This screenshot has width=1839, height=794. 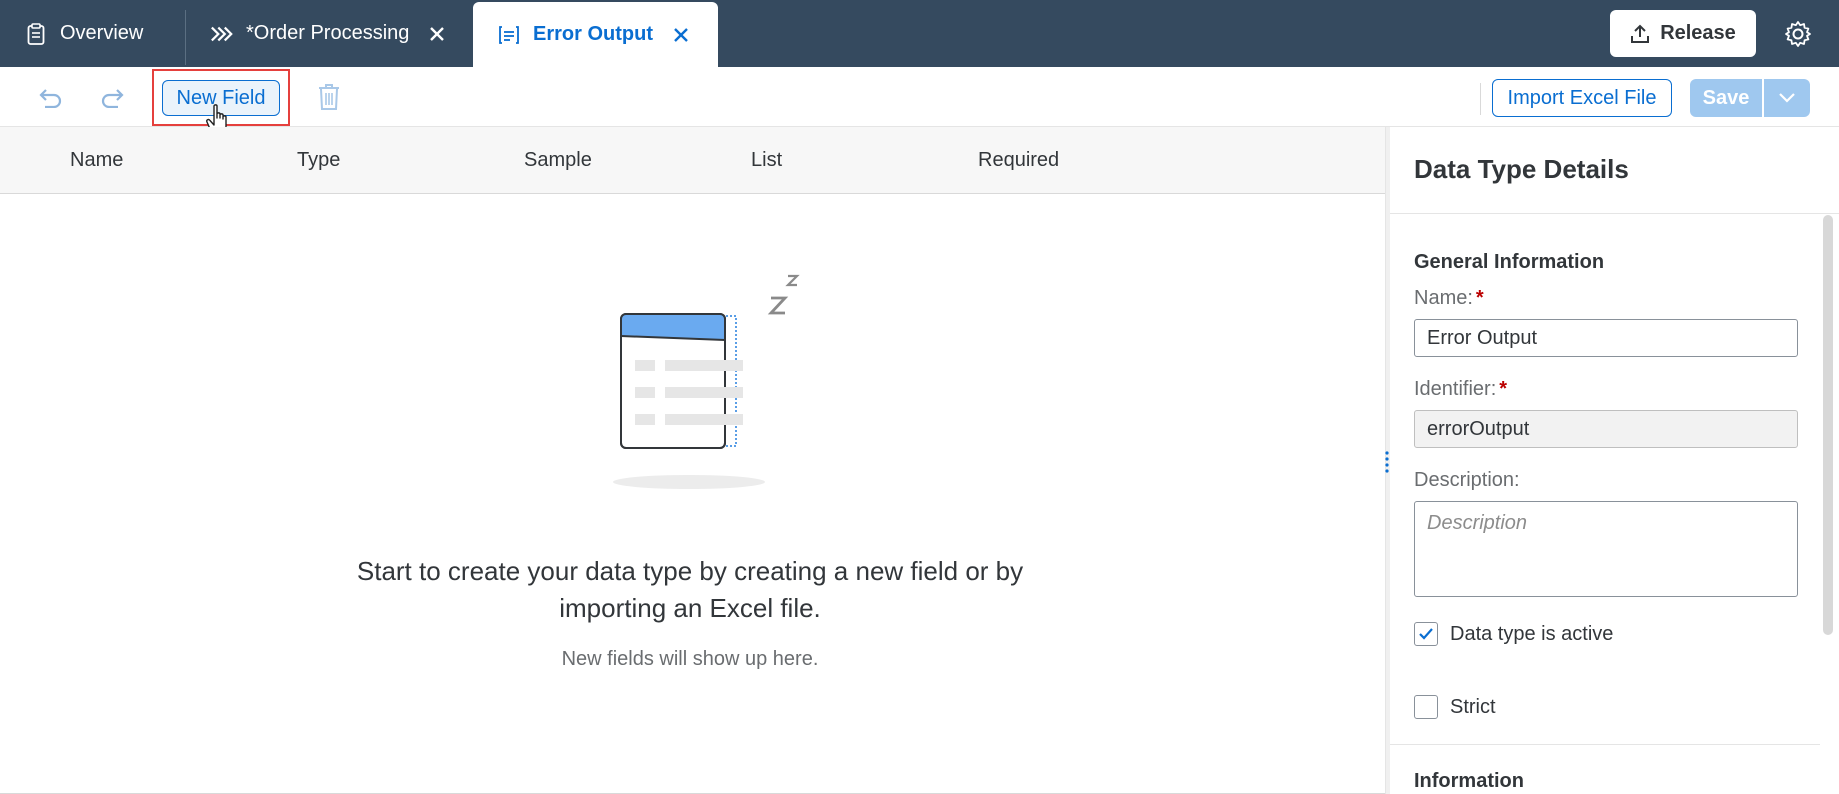 I want to click on tab-divider, so click(x=185, y=37).